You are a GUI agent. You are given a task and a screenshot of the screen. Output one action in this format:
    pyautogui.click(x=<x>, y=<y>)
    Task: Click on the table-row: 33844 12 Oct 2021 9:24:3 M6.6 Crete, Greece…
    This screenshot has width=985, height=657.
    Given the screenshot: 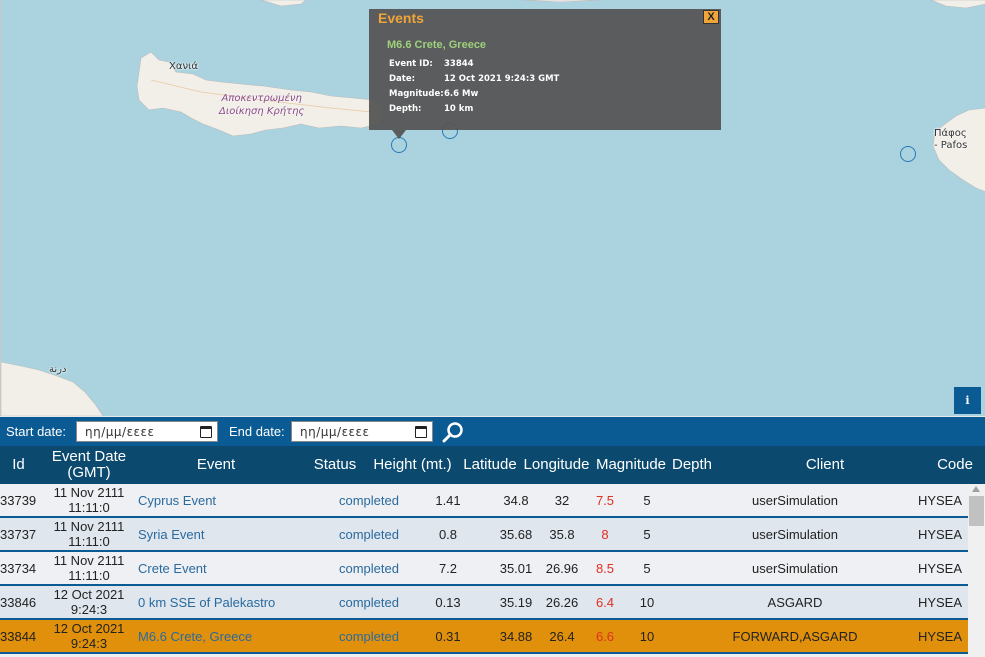 What is the action you would take?
    pyautogui.click(x=484, y=637)
    